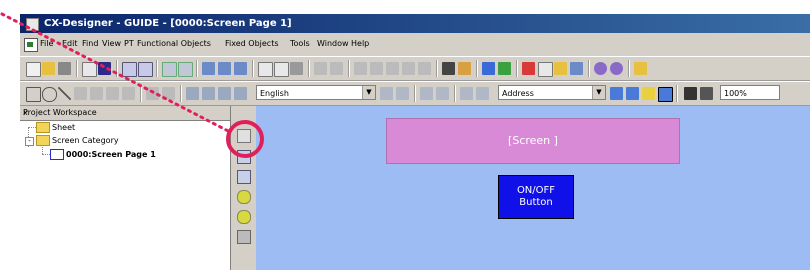  Describe the element at coordinates (64, 93) in the screenshot. I see `line-icon` at that location.